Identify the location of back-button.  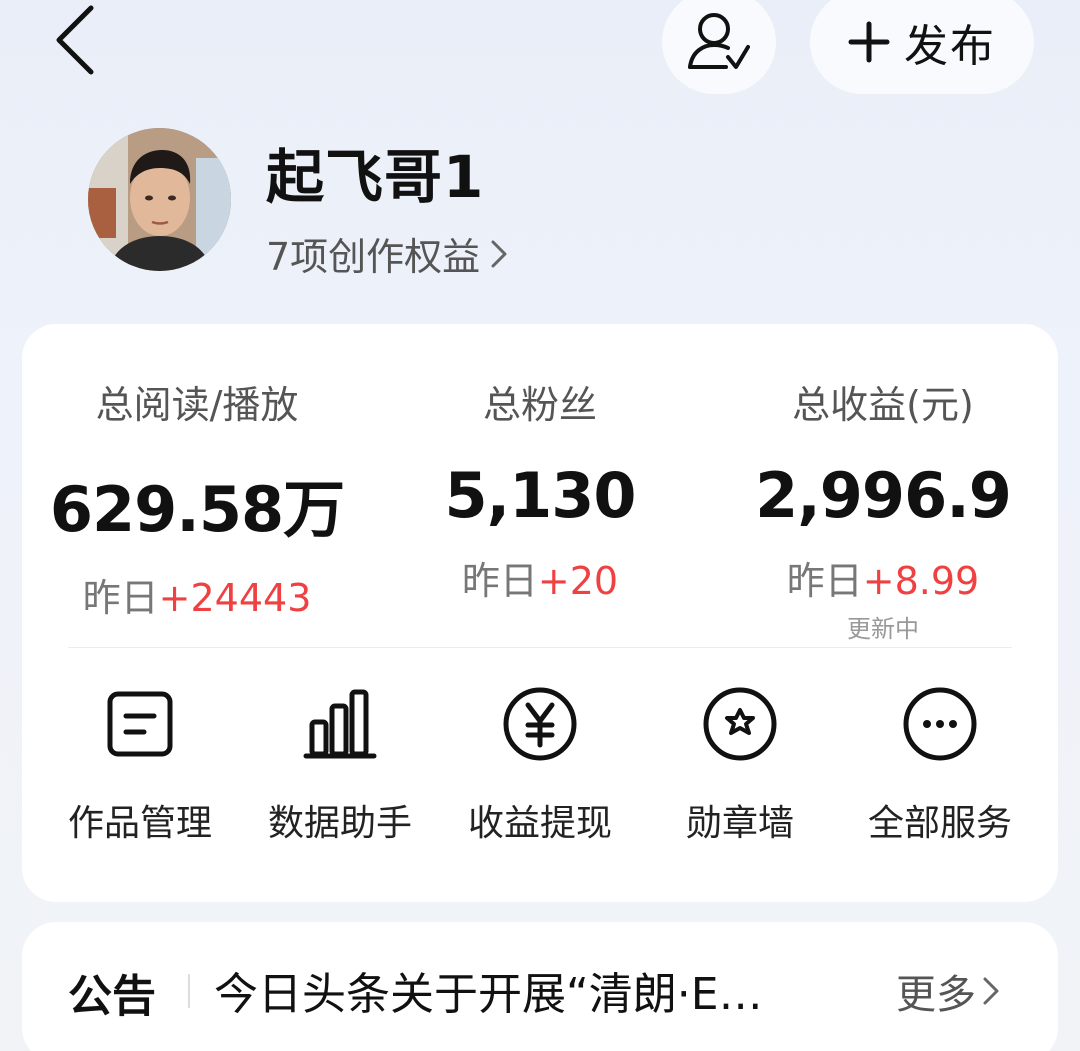
(75, 40).